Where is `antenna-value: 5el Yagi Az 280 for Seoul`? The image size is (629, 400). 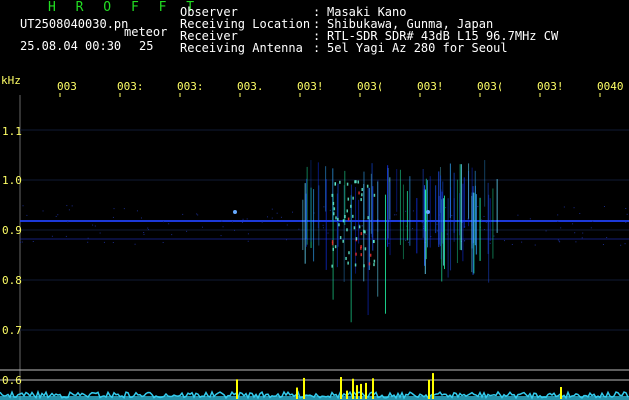
antenna-value: 5el Yagi Az 280 for Seoul is located at coordinates (417, 48).